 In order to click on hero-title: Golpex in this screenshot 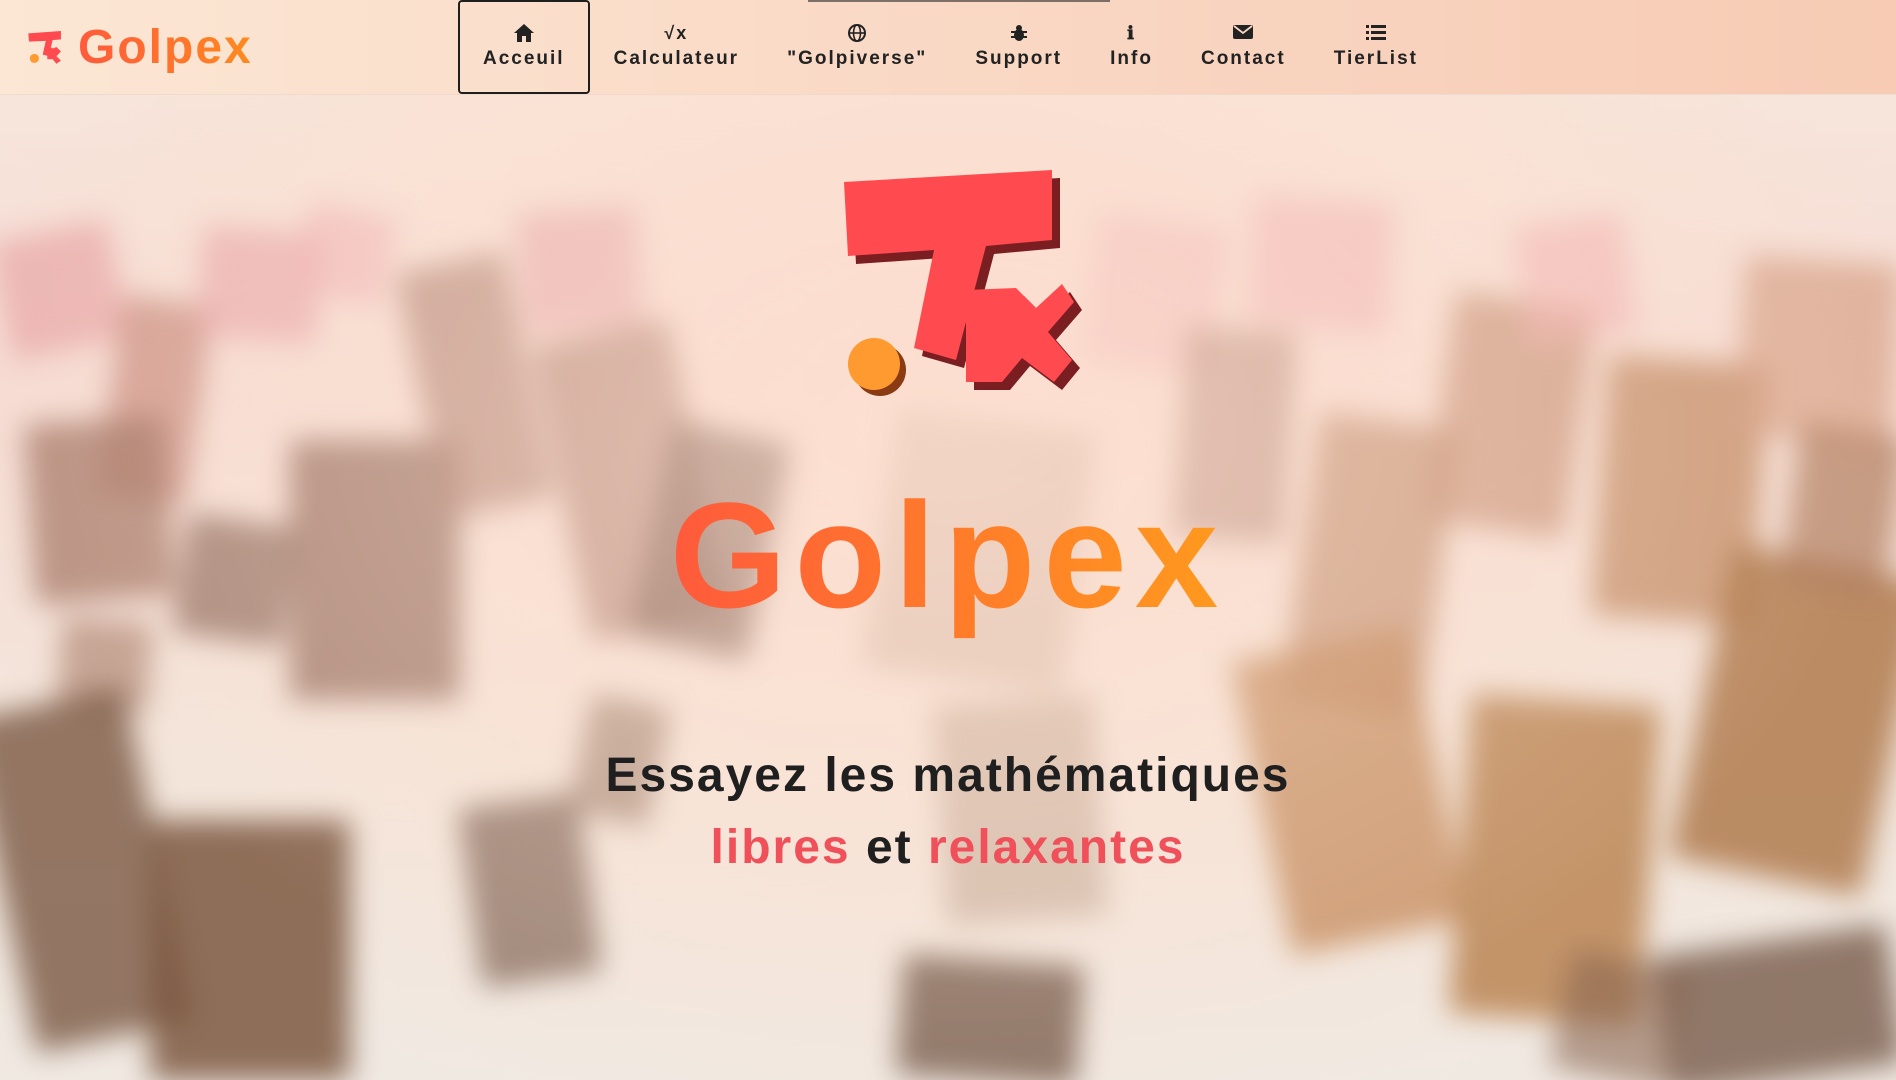, I will do `click(948, 555)`.